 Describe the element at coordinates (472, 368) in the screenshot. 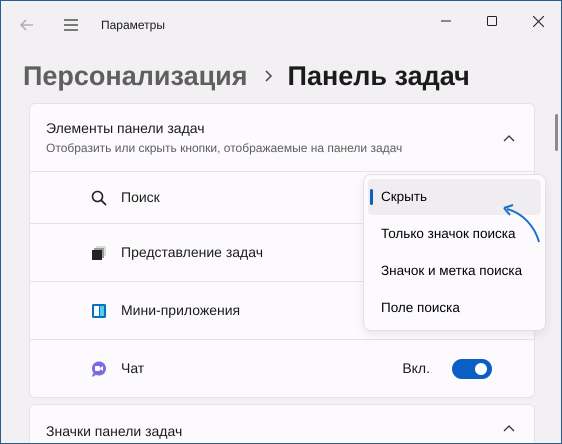

I see `toggle-switch` at that location.